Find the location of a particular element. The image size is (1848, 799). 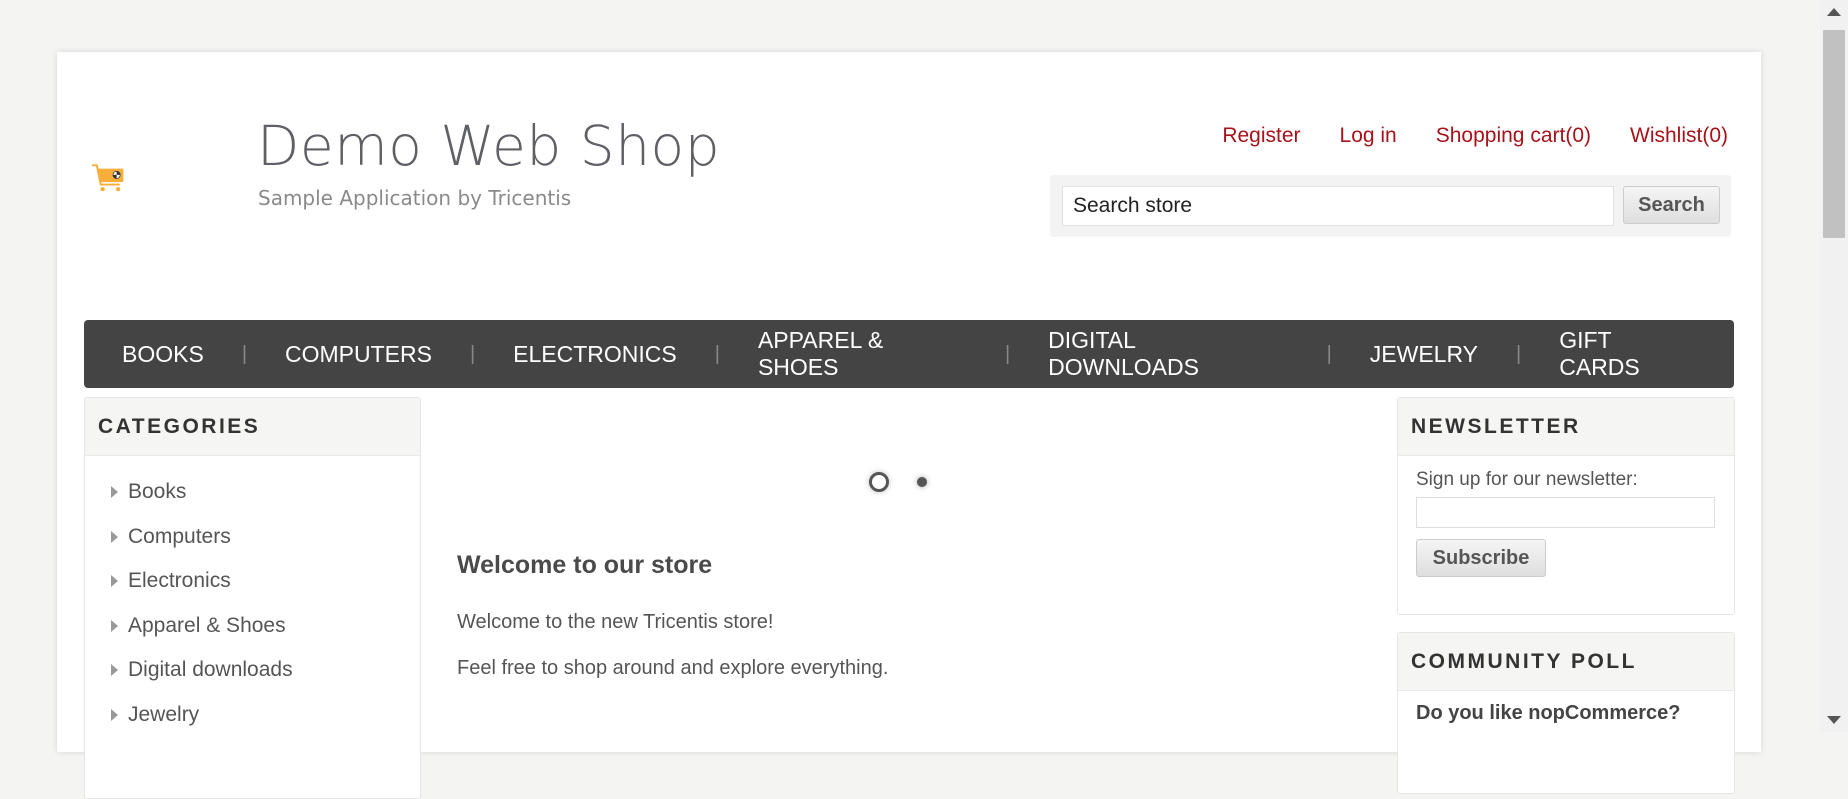

category-label: Digital downloads is located at coordinates (210, 670).